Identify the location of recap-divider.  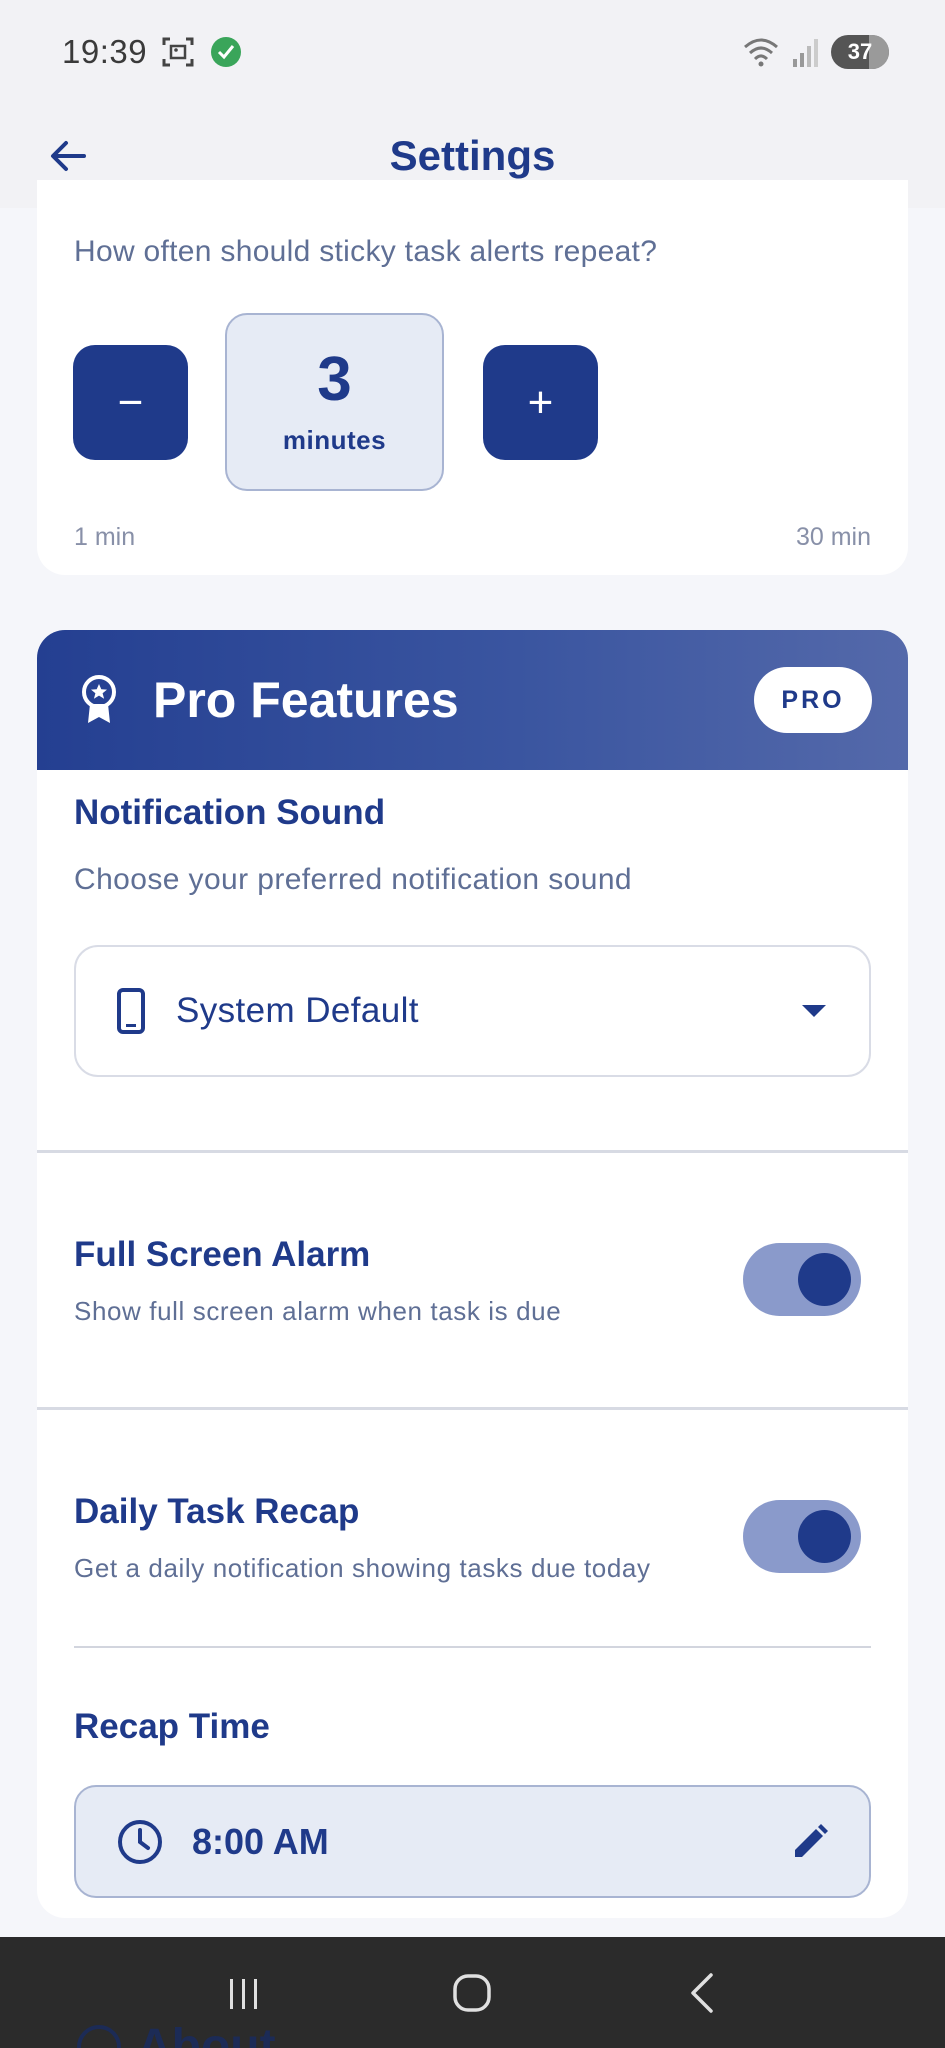
(472, 1647).